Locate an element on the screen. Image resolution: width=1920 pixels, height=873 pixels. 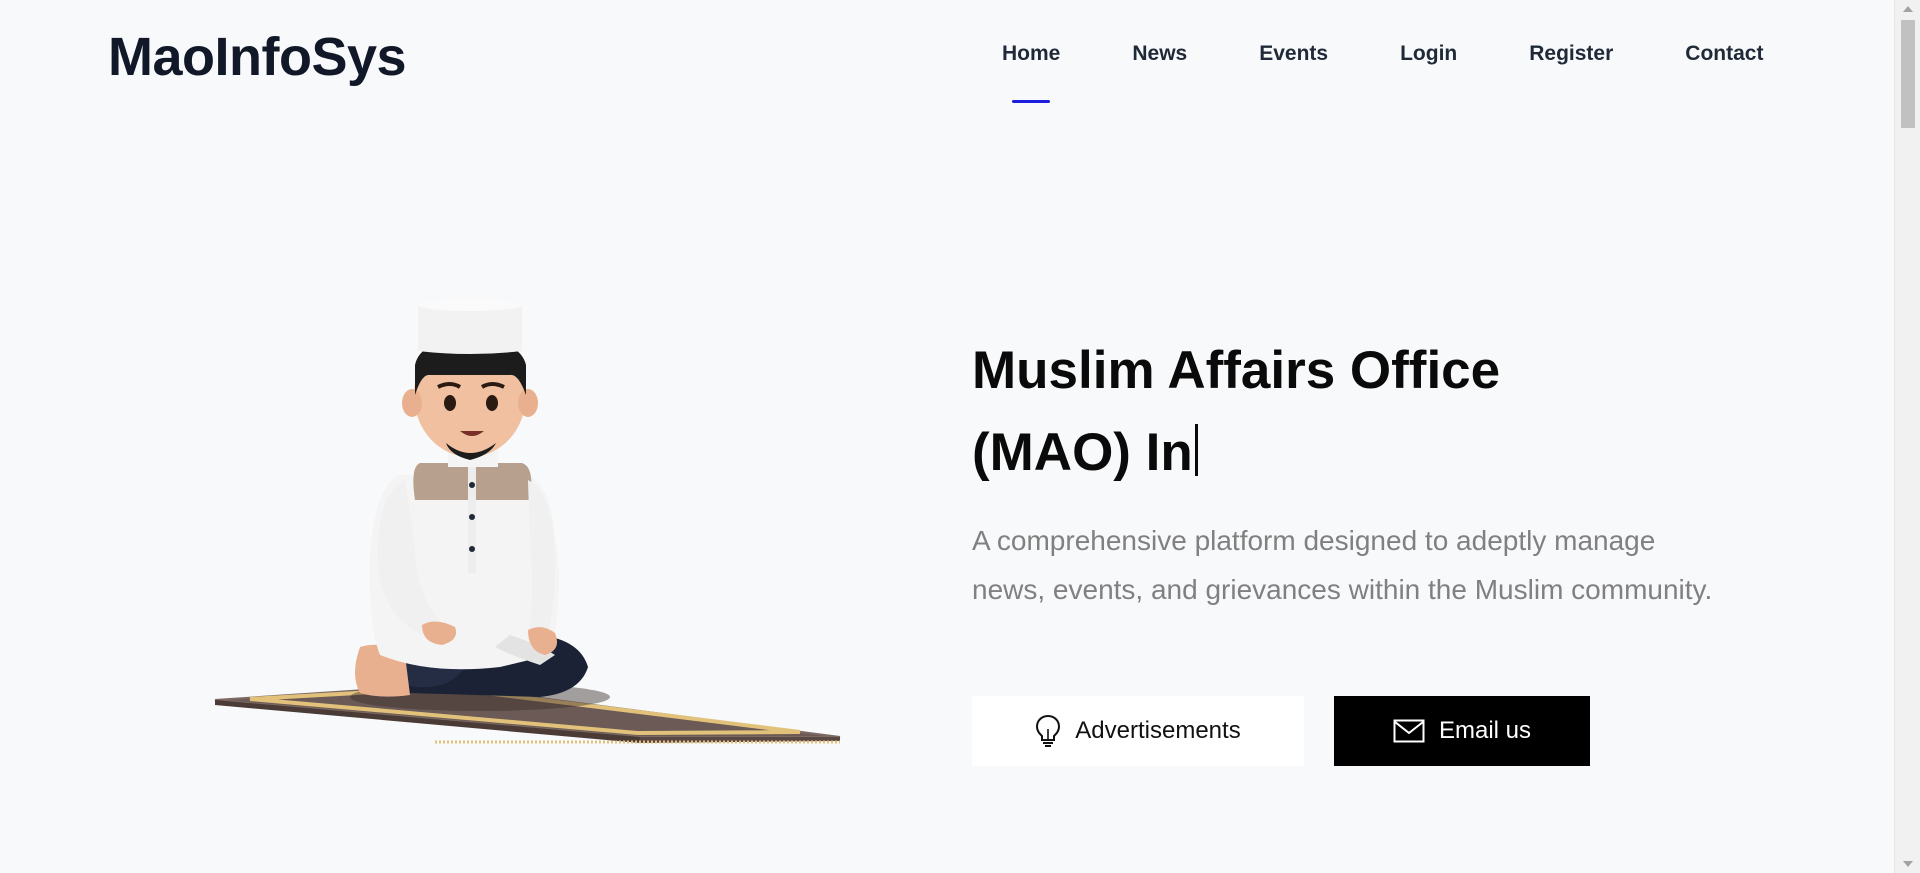
page-scrollbar is located at coordinates (1907, 436).